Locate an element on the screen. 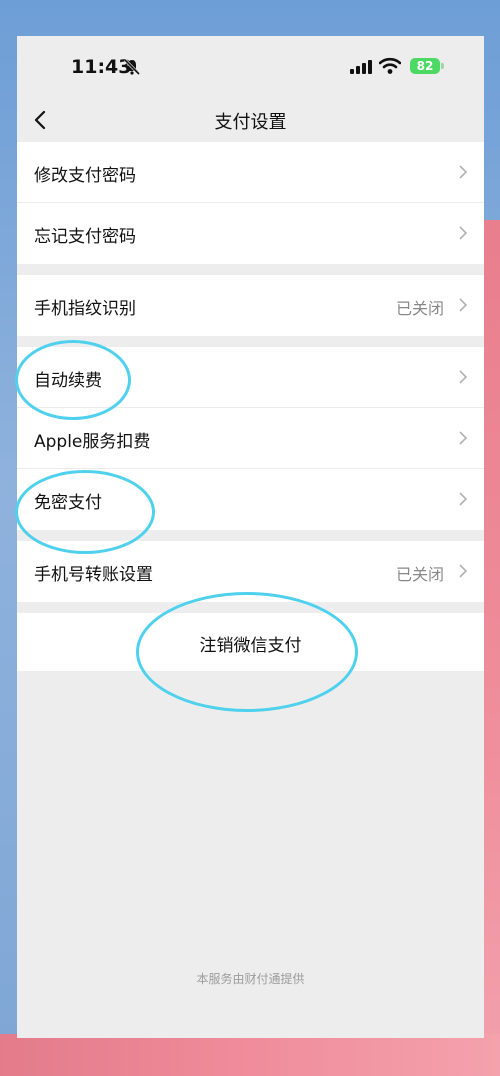 Image resolution: width=500 pixels, height=1076 pixels. phone-transfer-settings-row: 手机号转账设置 已关闭 is located at coordinates (250, 571).